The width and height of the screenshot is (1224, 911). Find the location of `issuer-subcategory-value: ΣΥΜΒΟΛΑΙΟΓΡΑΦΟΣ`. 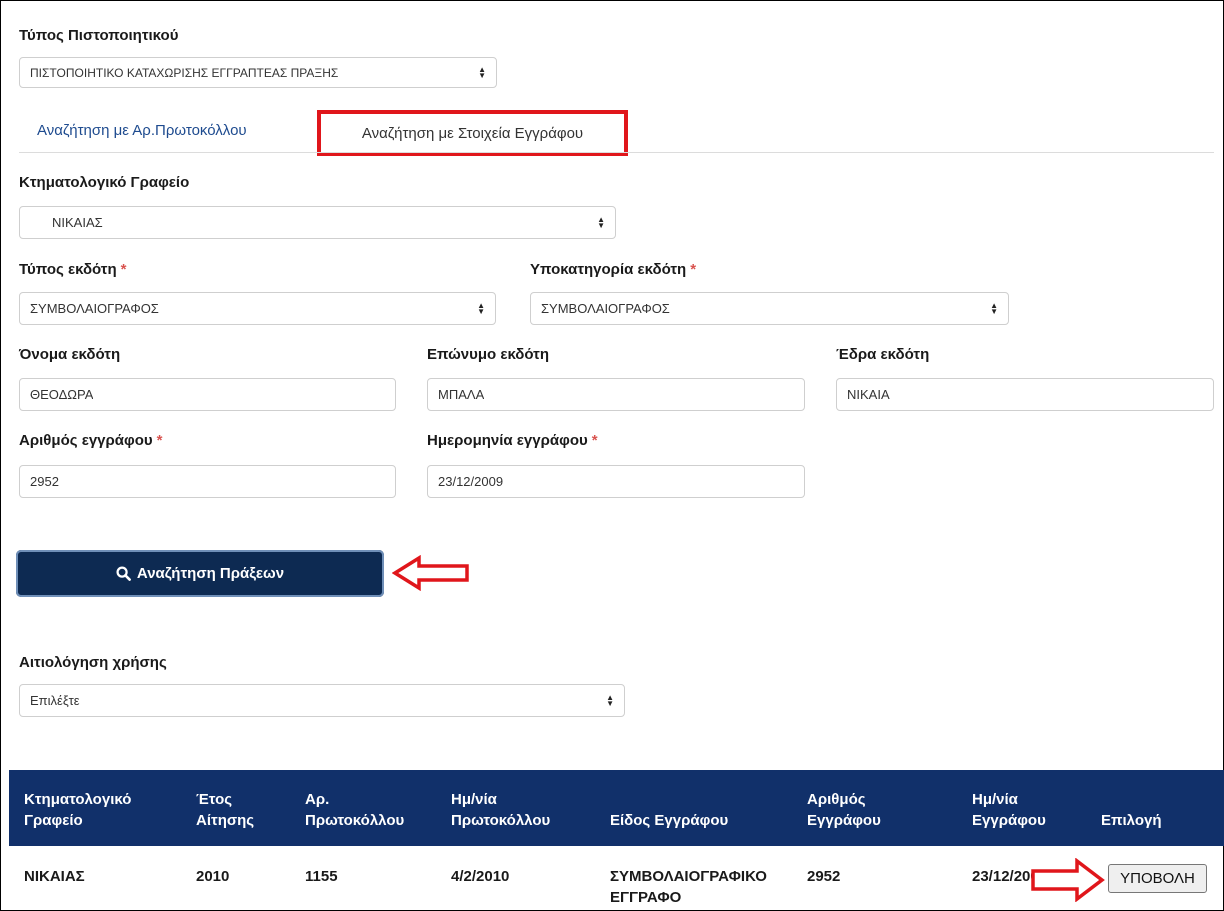

issuer-subcategory-value: ΣΥΜΒΟΛΑΙΟΓΡΑΦΟΣ is located at coordinates (605, 308).